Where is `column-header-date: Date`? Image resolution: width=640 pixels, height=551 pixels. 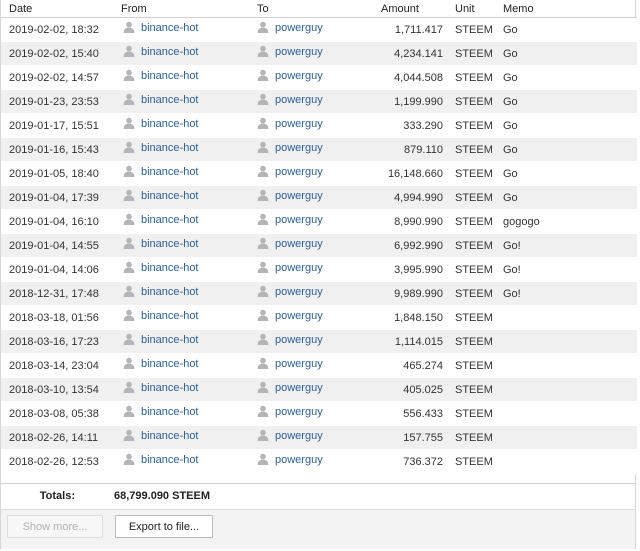 column-header-date: Date is located at coordinates (61, 9).